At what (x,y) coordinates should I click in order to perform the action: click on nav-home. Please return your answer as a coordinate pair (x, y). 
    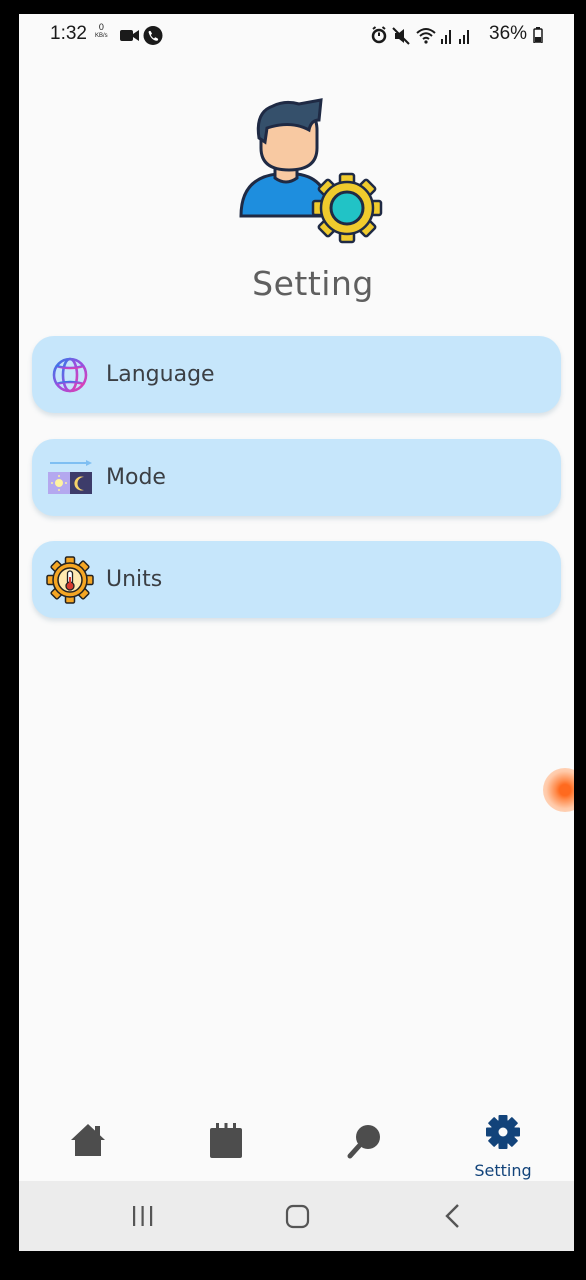
    Looking at the image, I should click on (88, 1144).